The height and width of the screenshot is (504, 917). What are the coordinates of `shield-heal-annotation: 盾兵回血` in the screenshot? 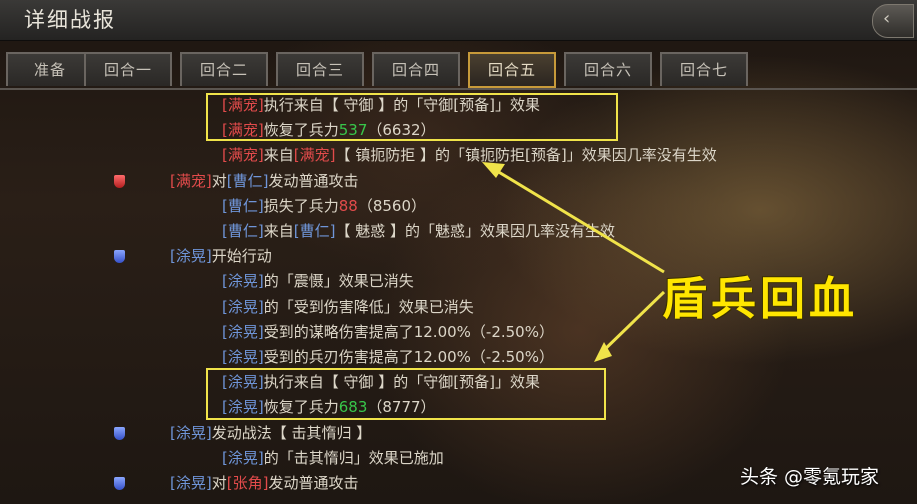 It's located at (760, 298).